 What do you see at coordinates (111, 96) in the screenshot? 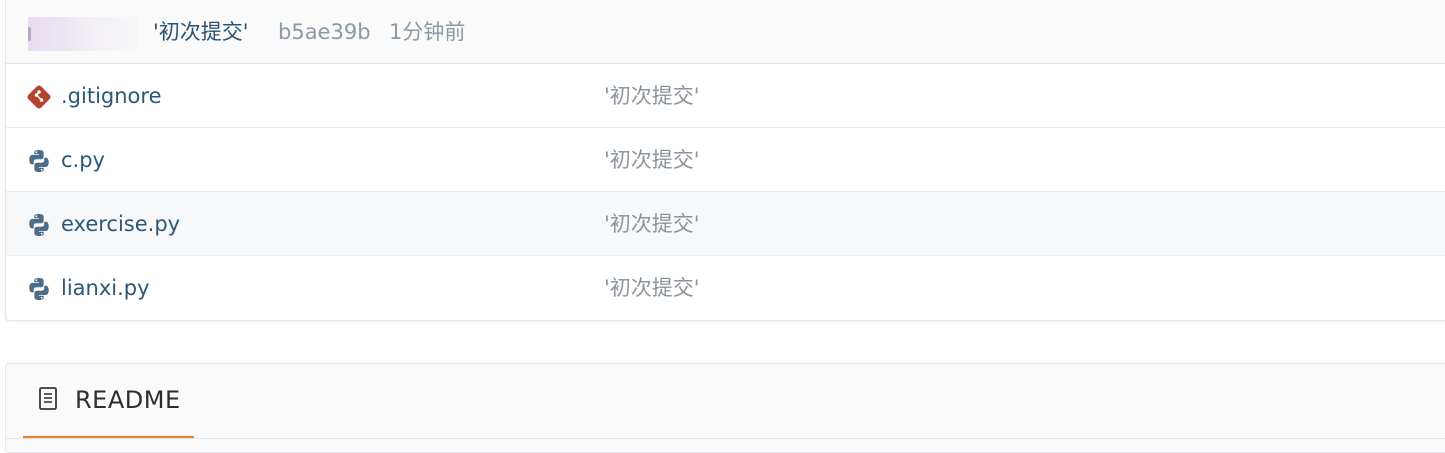
I see `file-name-link: .gitignore` at bounding box center [111, 96].